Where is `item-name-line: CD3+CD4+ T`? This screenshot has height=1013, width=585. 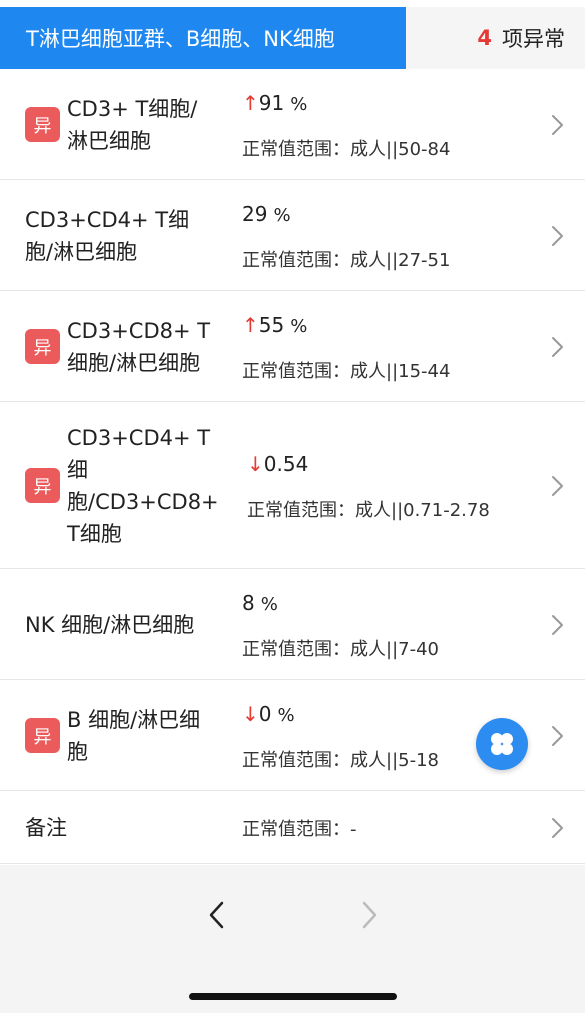 item-name-line: CD3+CD4+ T is located at coordinates (139, 438).